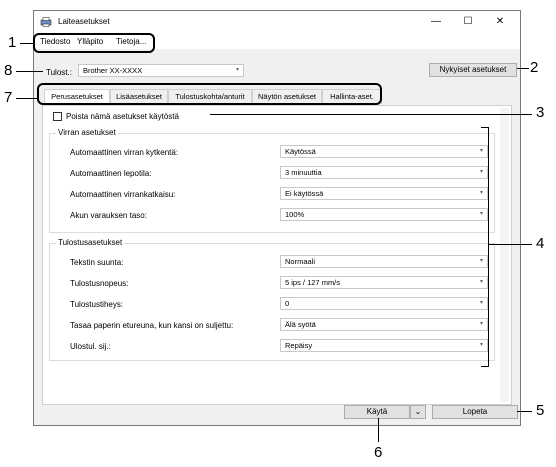  Describe the element at coordinates (540, 243) in the screenshot. I see `callout-4: 4` at that location.